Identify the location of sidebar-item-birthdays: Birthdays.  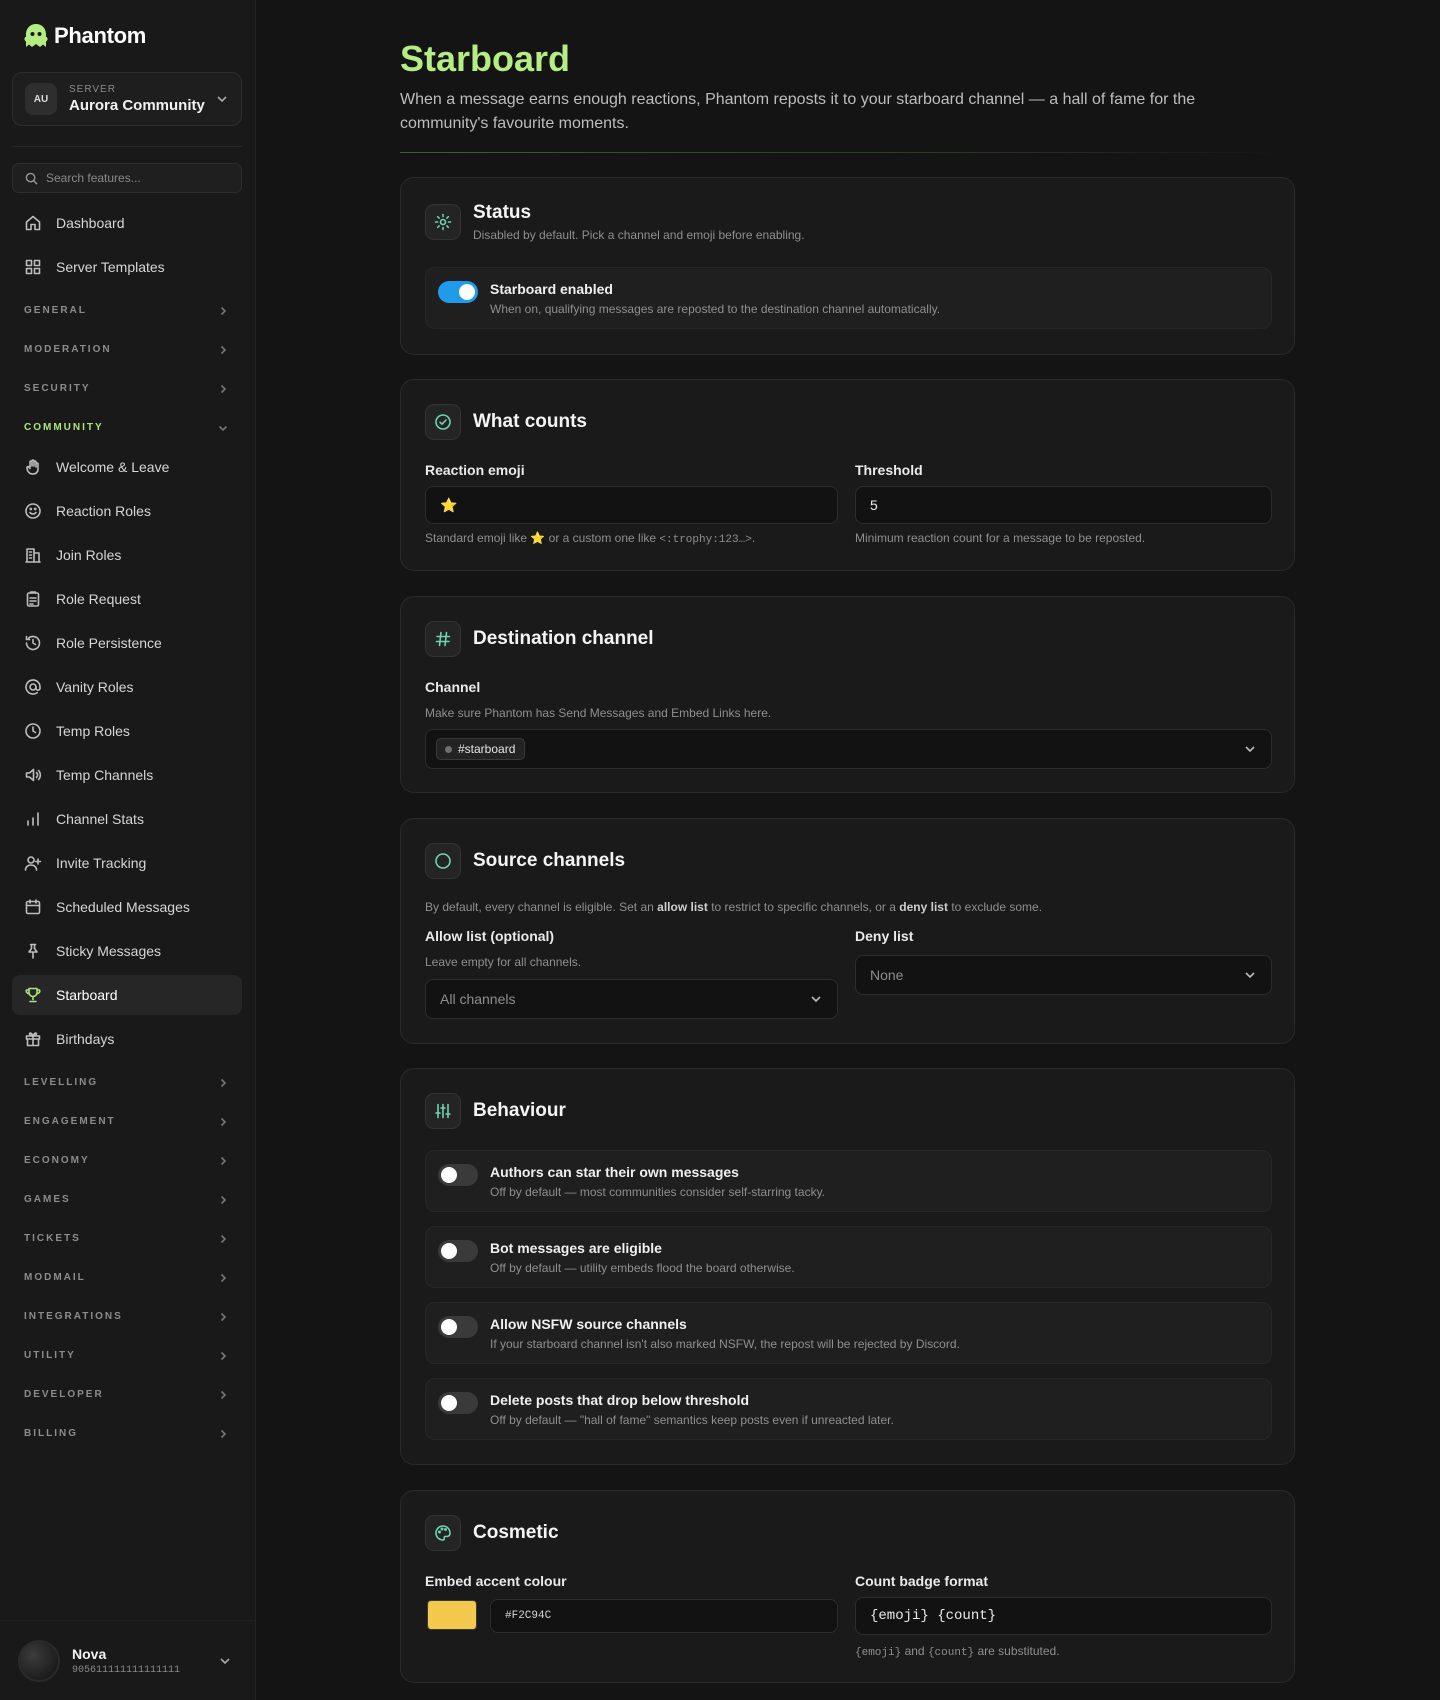
(127, 1039).